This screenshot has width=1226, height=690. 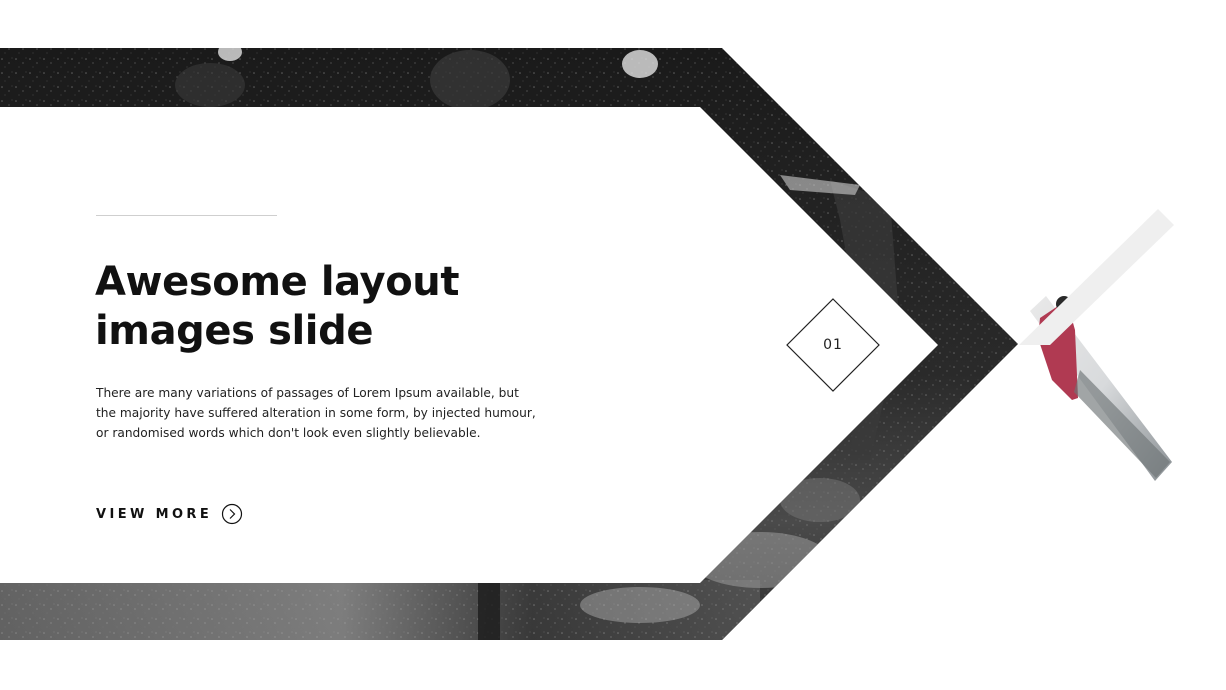 What do you see at coordinates (277, 282) in the screenshot?
I see `slide-title-line1: Awesome layout` at bounding box center [277, 282].